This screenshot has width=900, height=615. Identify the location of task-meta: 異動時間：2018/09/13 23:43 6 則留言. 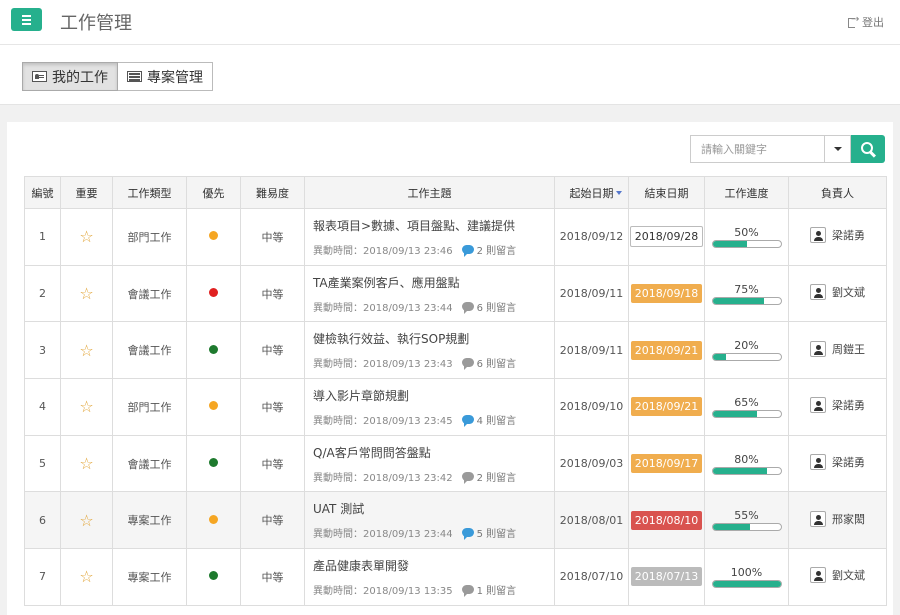
(433, 363).